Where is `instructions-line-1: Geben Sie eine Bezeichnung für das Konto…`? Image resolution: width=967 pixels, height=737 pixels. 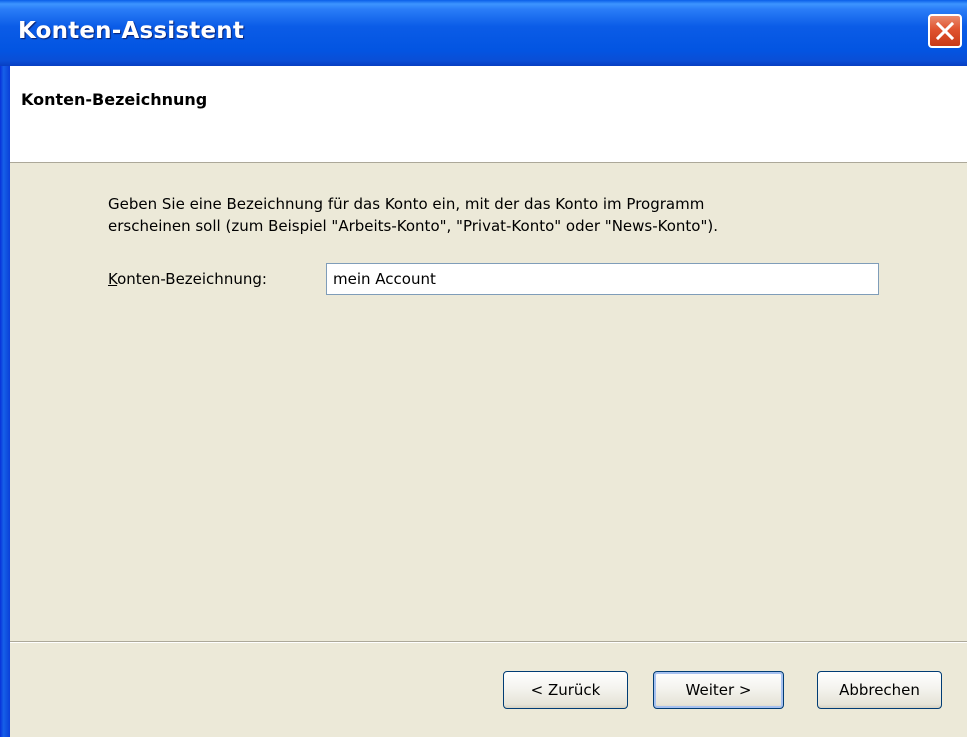
instructions-line-1: Geben Sie eine Bezeichnung für das Konto… is located at coordinates (406, 204).